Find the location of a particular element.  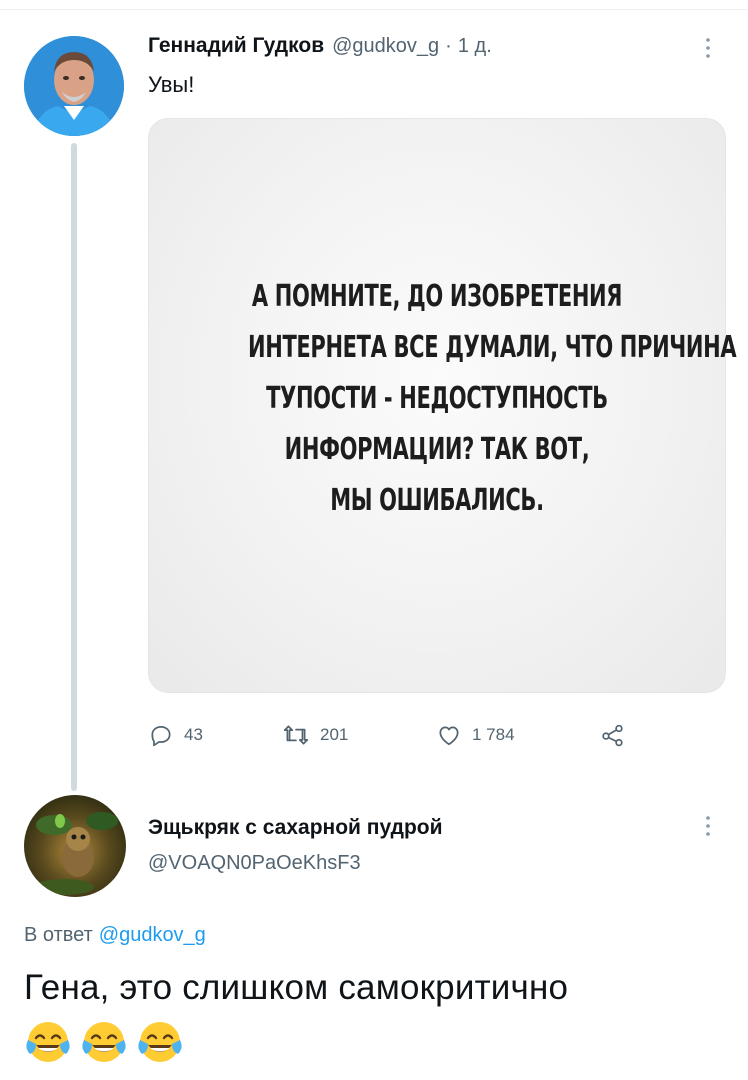

reply-author-avatar is located at coordinates (75, 846).